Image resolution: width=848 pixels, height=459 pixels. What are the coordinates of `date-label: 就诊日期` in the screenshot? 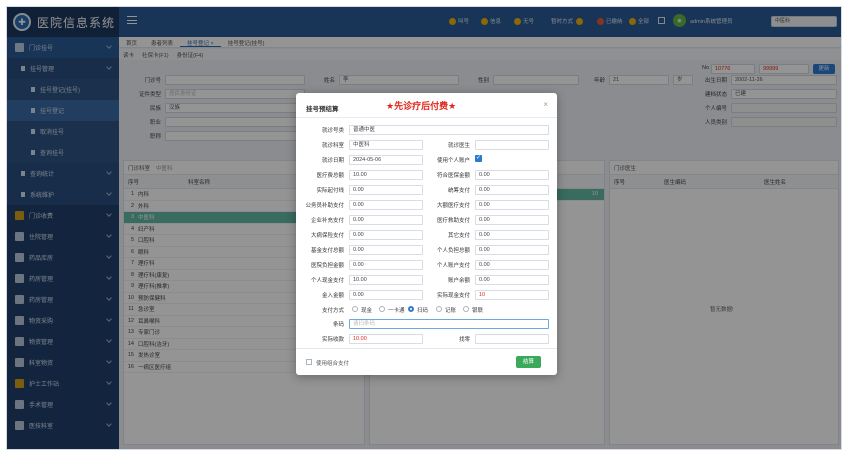 It's located at (332, 161).